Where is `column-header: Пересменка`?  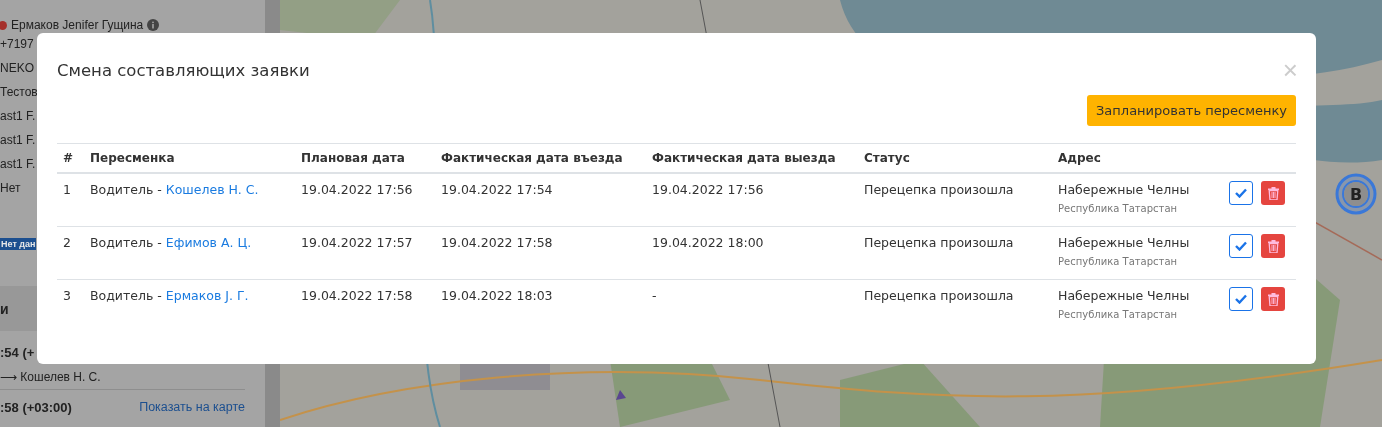
column-header: Пересменка is located at coordinates (189, 158).